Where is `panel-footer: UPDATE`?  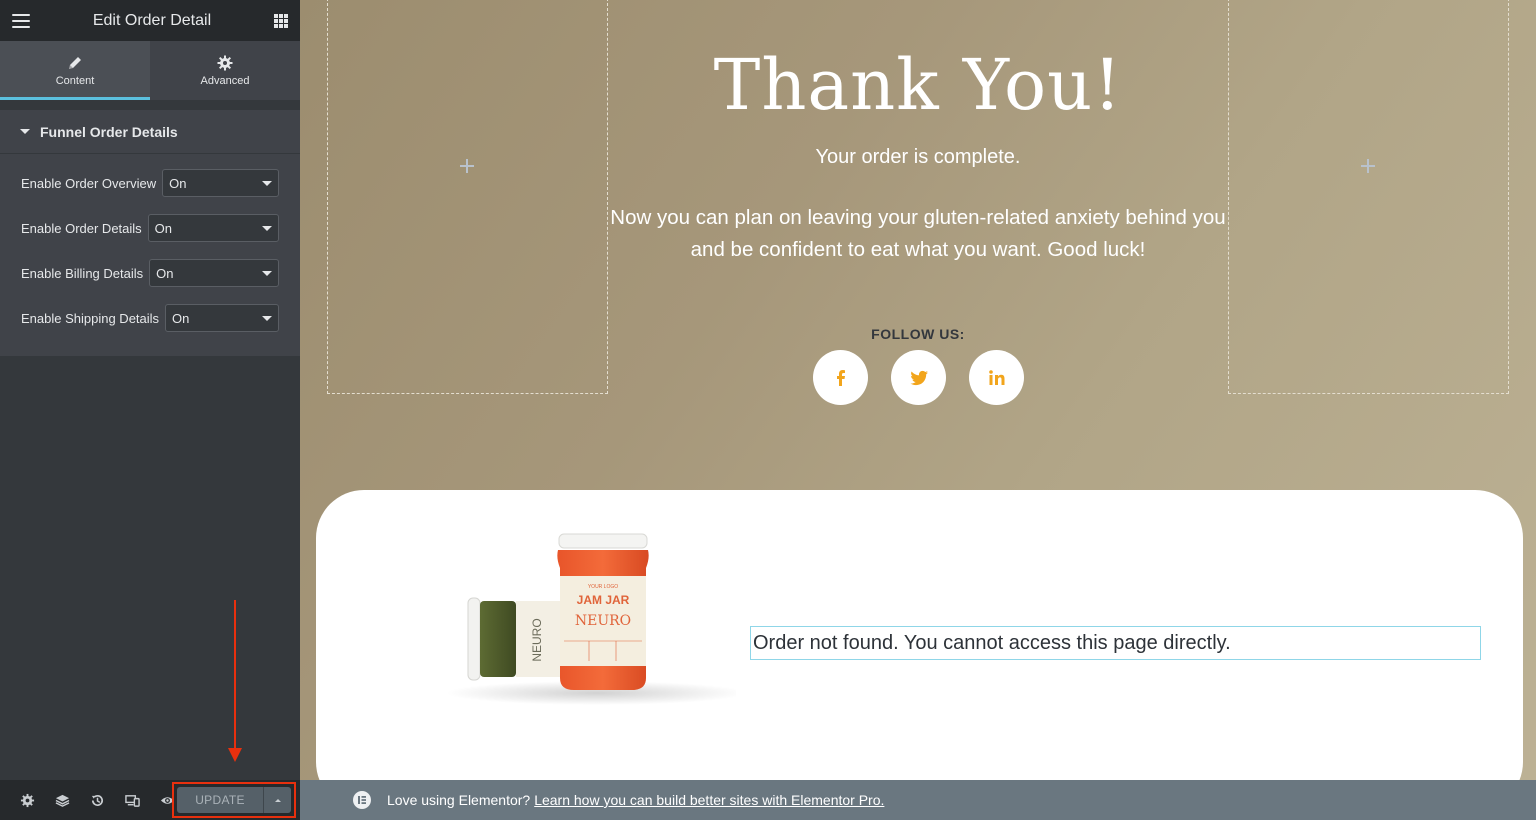
panel-footer: UPDATE is located at coordinates (150, 800).